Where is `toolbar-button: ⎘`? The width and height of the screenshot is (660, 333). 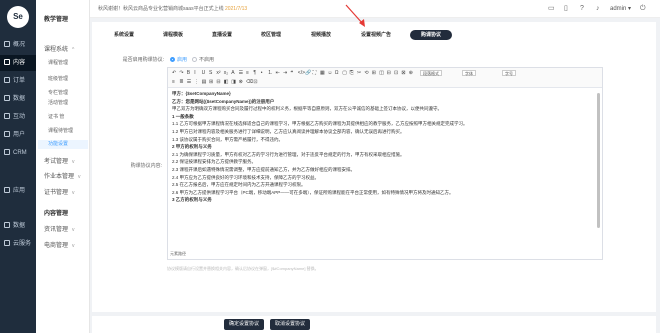 toolbar-button: ⎘ is located at coordinates (352, 73).